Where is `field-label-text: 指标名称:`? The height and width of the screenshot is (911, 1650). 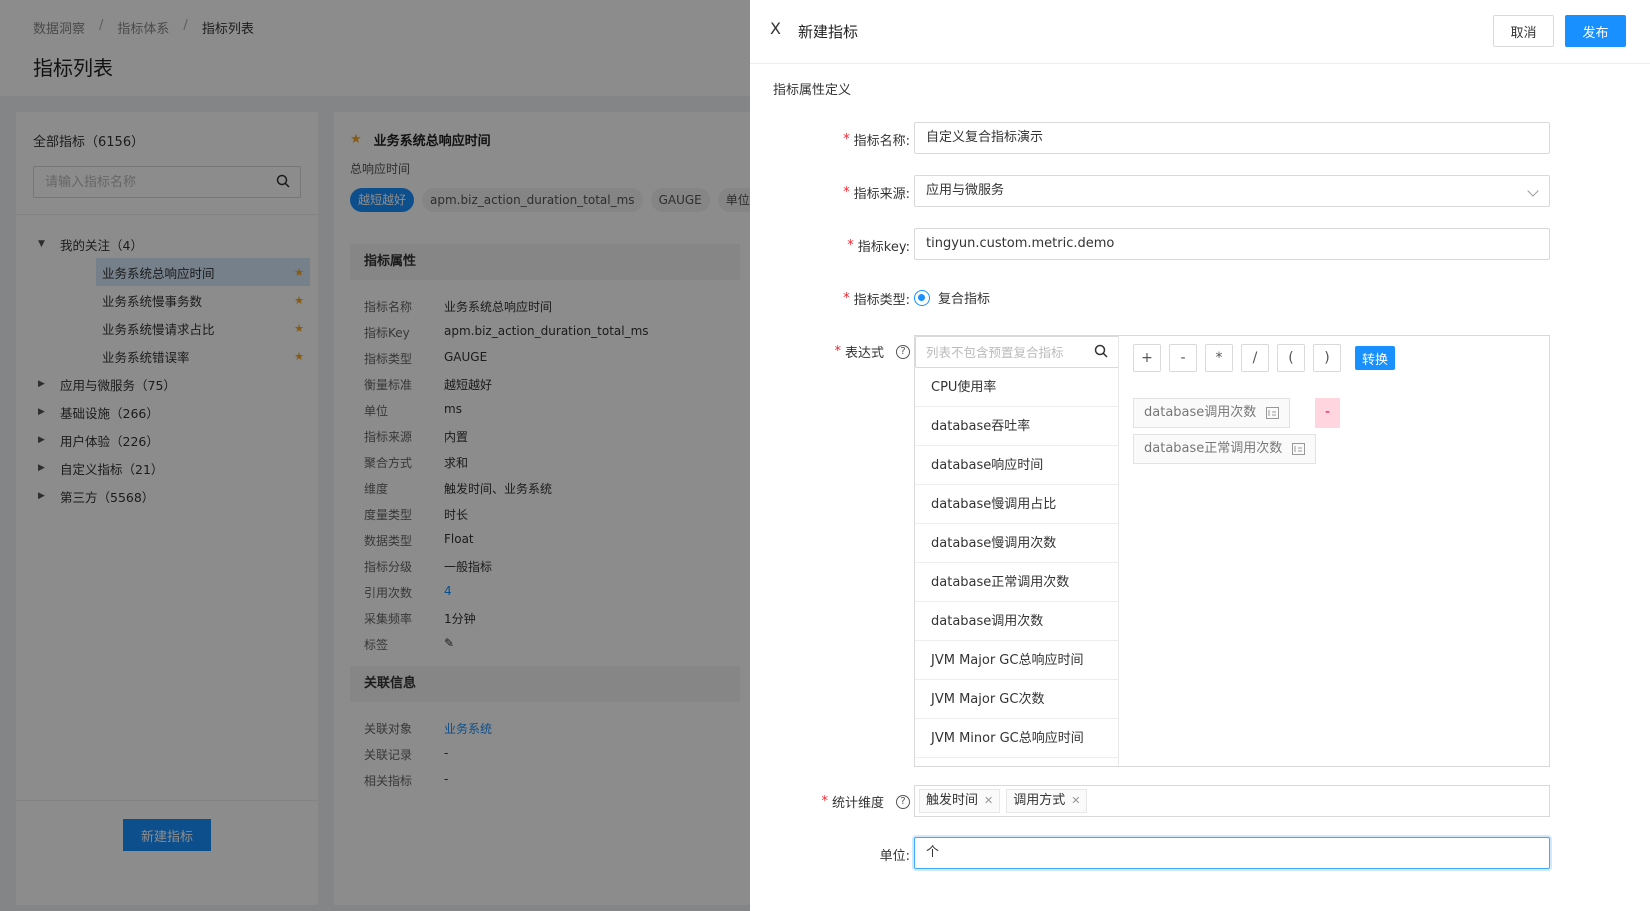
field-label-text: 指标名称: is located at coordinates (881, 141).